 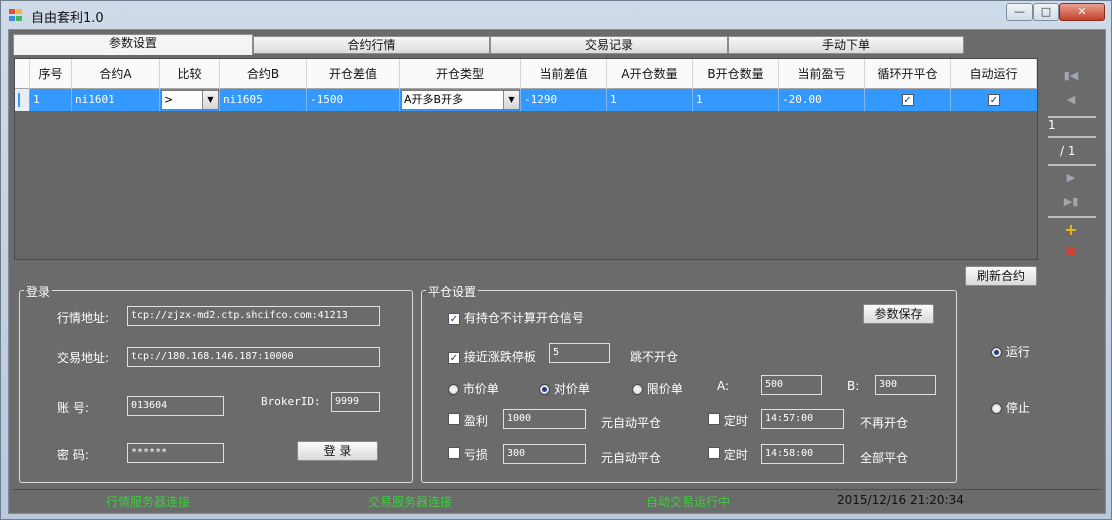 What do you see at coordinates (579, 353) in the screenshot?
I see `limit-ticks-input: 5` at bounding box center [579, 353].